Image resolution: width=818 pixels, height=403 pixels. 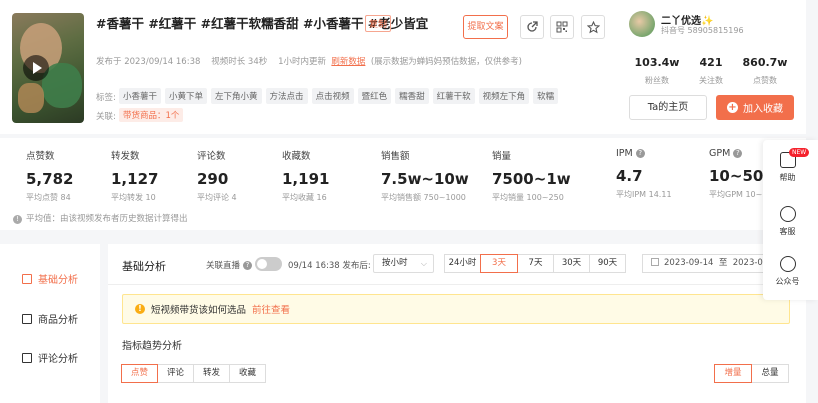 I want to click on date-from: 2023-09-14, so click(x=689, y=263).